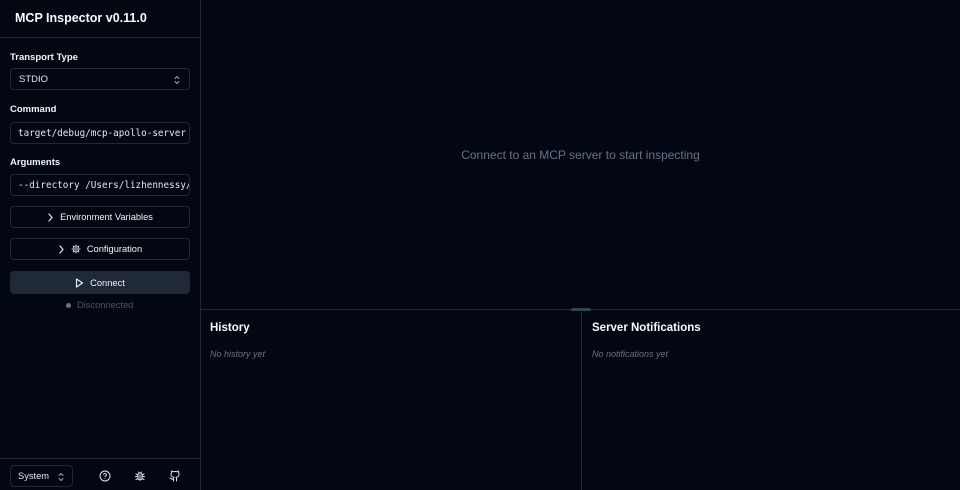 The image size is (960, 490). I want to click on connection-status: Disconnected, so click(99, 305).